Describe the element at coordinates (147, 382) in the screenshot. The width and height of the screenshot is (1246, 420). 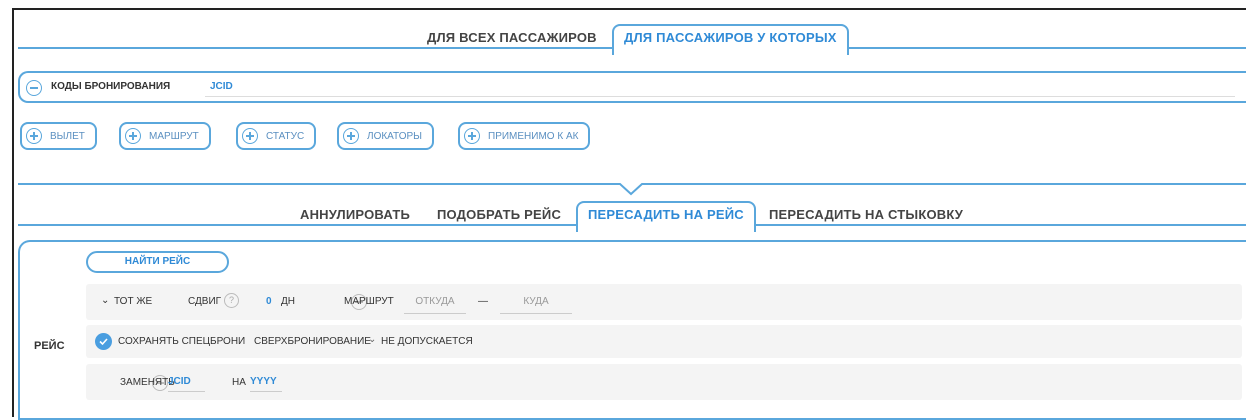
I see `replace-label: ЗАМЕНЯТЬ` at that location.